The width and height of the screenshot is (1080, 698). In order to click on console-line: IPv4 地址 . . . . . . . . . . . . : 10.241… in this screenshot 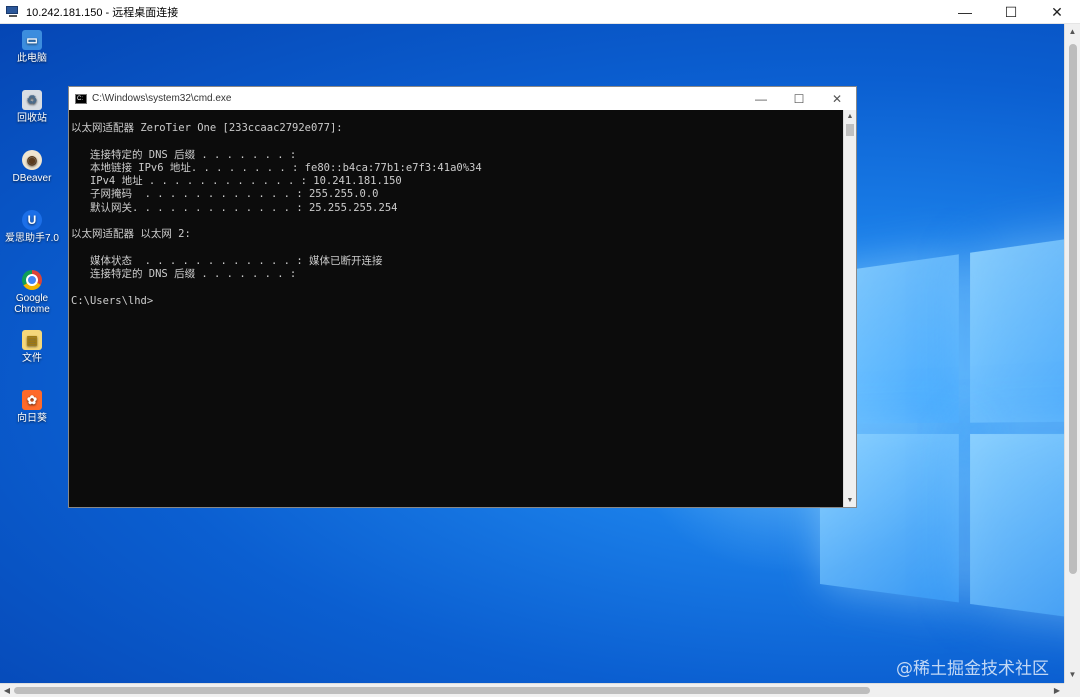, I will do `click(457, 181)`.